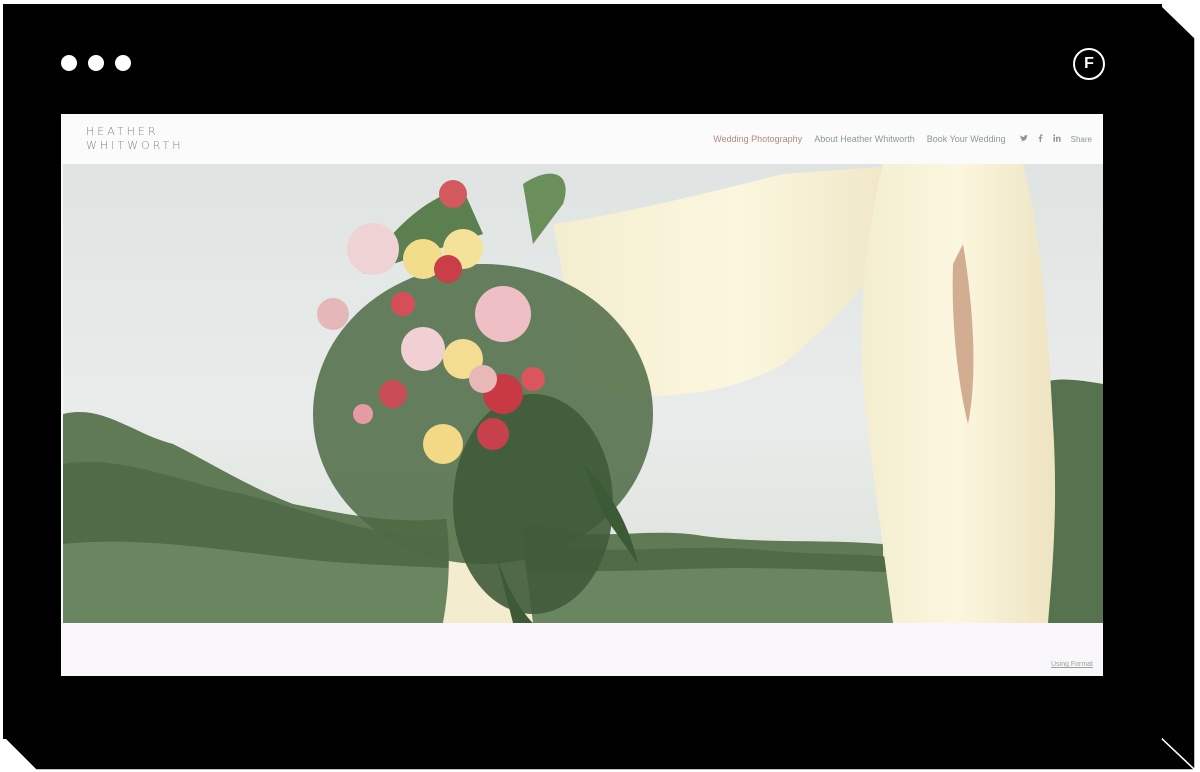 Image resolution: width=1200 pixels, height=772 pixels. I want to click on window-dot-maximize, so click(123, 63).